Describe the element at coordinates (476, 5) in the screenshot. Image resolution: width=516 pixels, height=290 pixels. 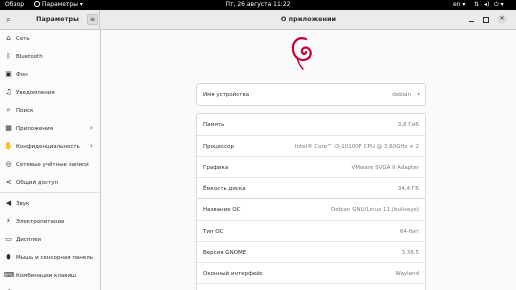
I see `network-icon: ⇅` at that location.